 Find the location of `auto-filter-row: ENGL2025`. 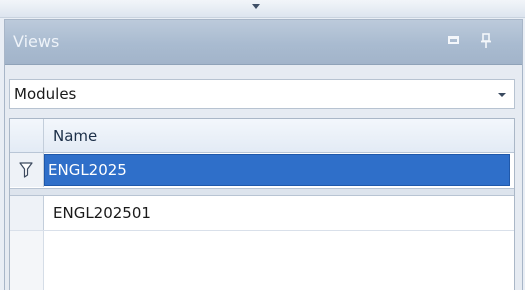

auto-filter-row: ENGL2025 is located at coordinates (262, 170).